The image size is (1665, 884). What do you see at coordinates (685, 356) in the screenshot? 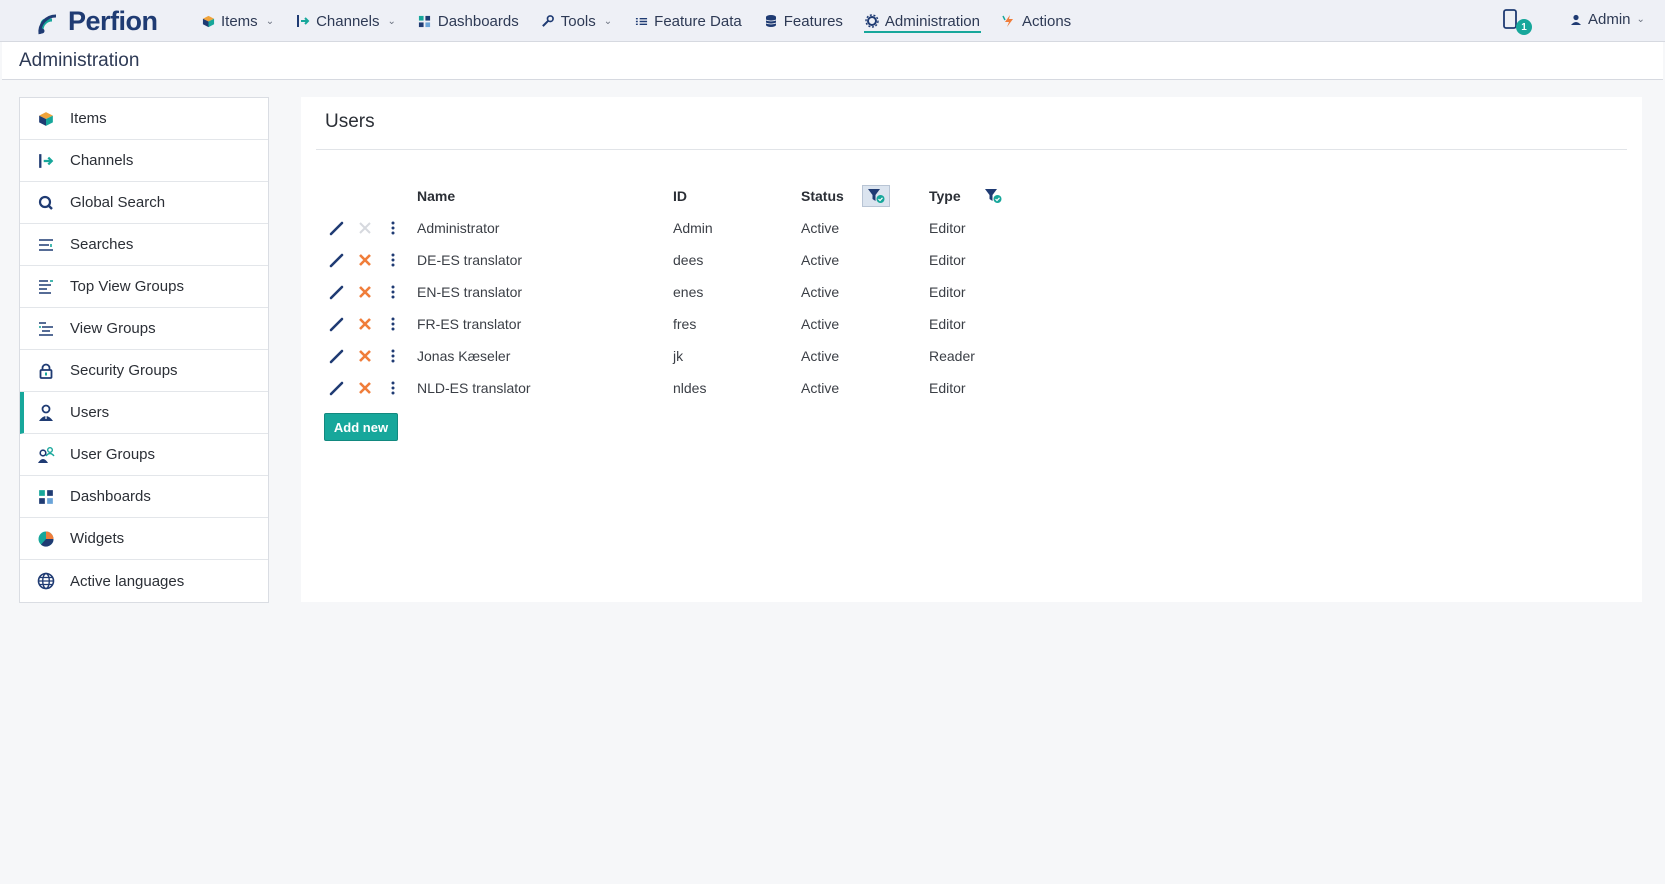
I see `table-row: Jonas Kæseler jk Active Reader` at bounding box center [685, 356].